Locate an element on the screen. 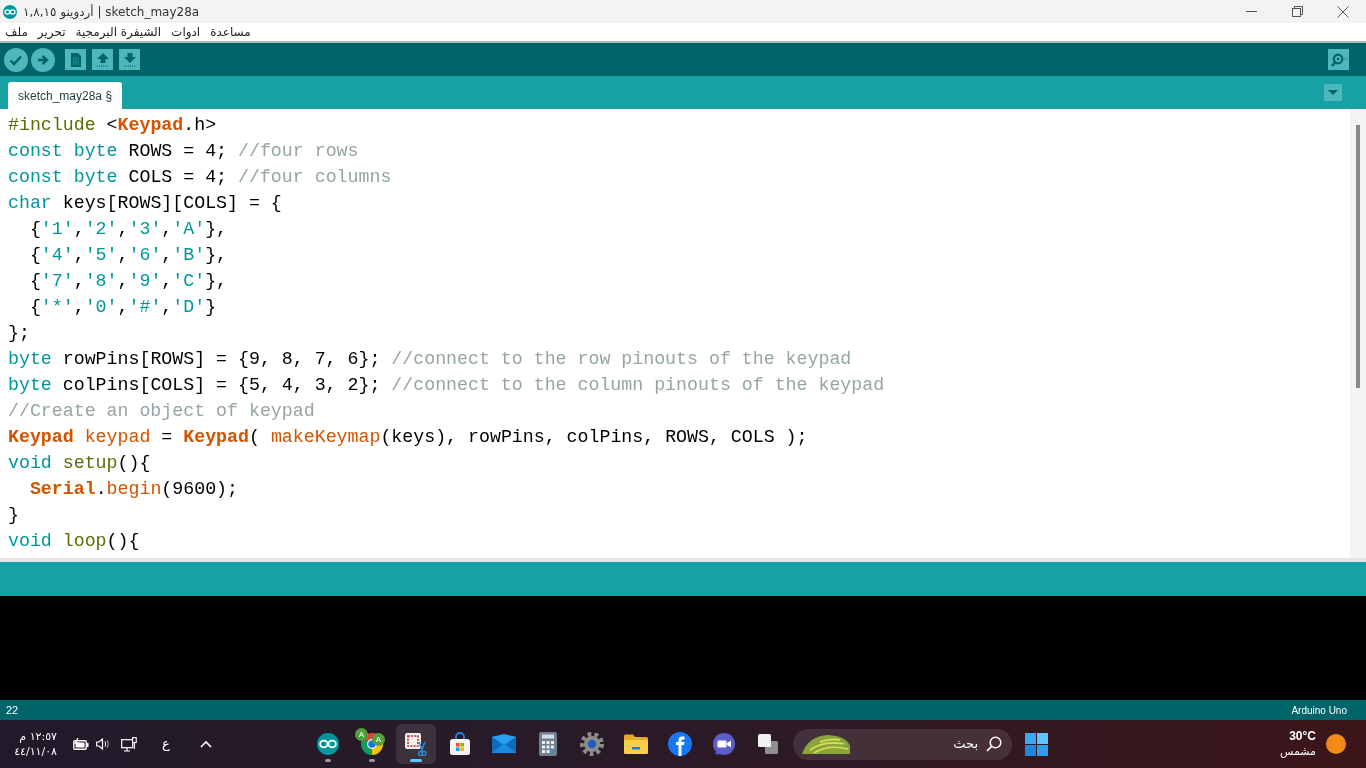 Image resolution: width=1366 pixels, height=768 pixels. clock-date: ٤٤/١١/٠٨ is located at coordinates (35, 751).